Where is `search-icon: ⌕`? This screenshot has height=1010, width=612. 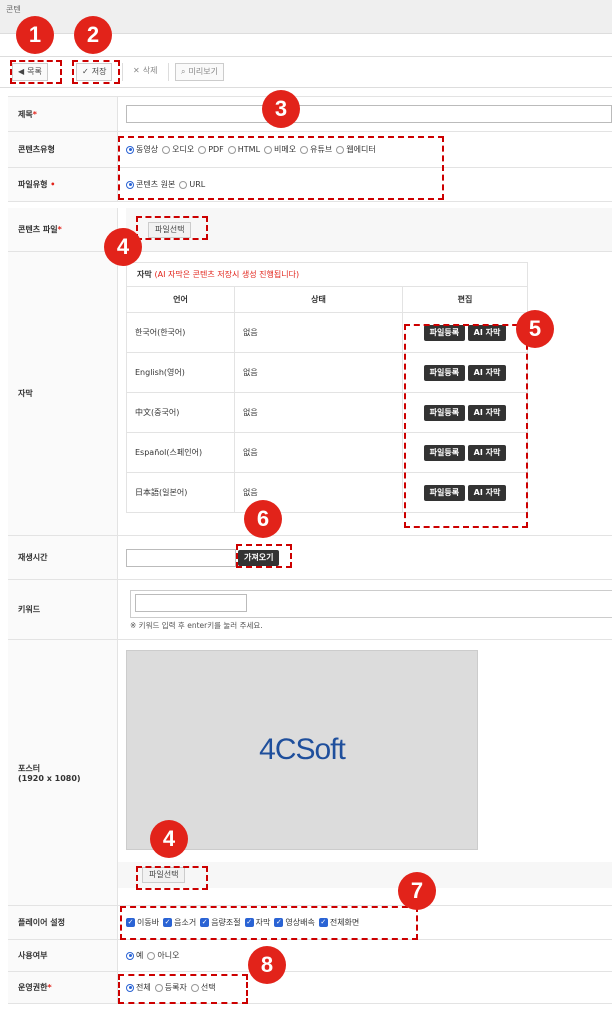
search-icon: ⌕ is located at coordinates (183, 71).